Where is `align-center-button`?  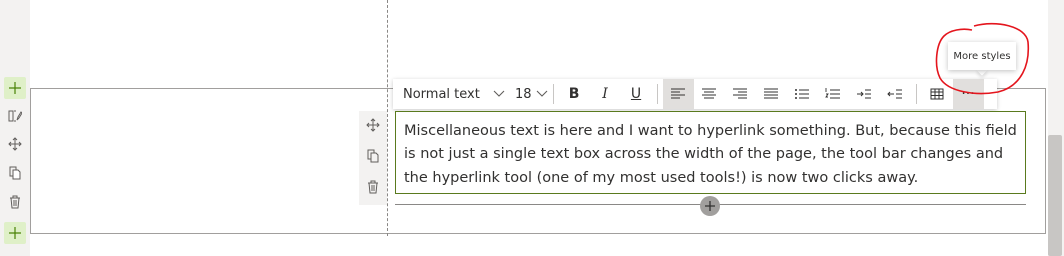
align-center-button is located at coordinates (709, 94).